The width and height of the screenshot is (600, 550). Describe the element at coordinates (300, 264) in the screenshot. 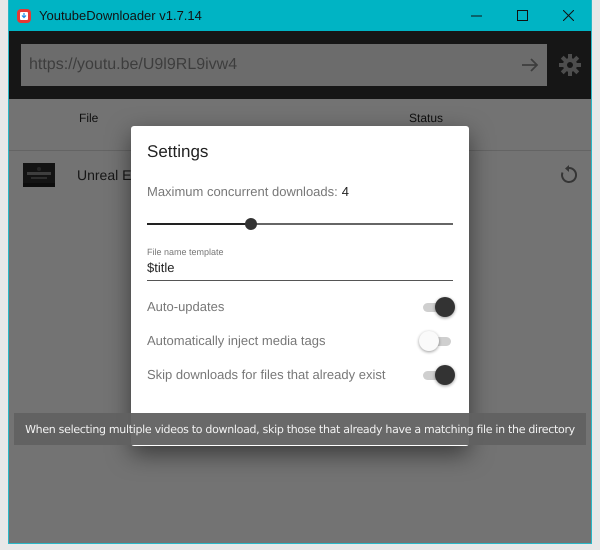

I see `text-field: File name template $title` at that location.